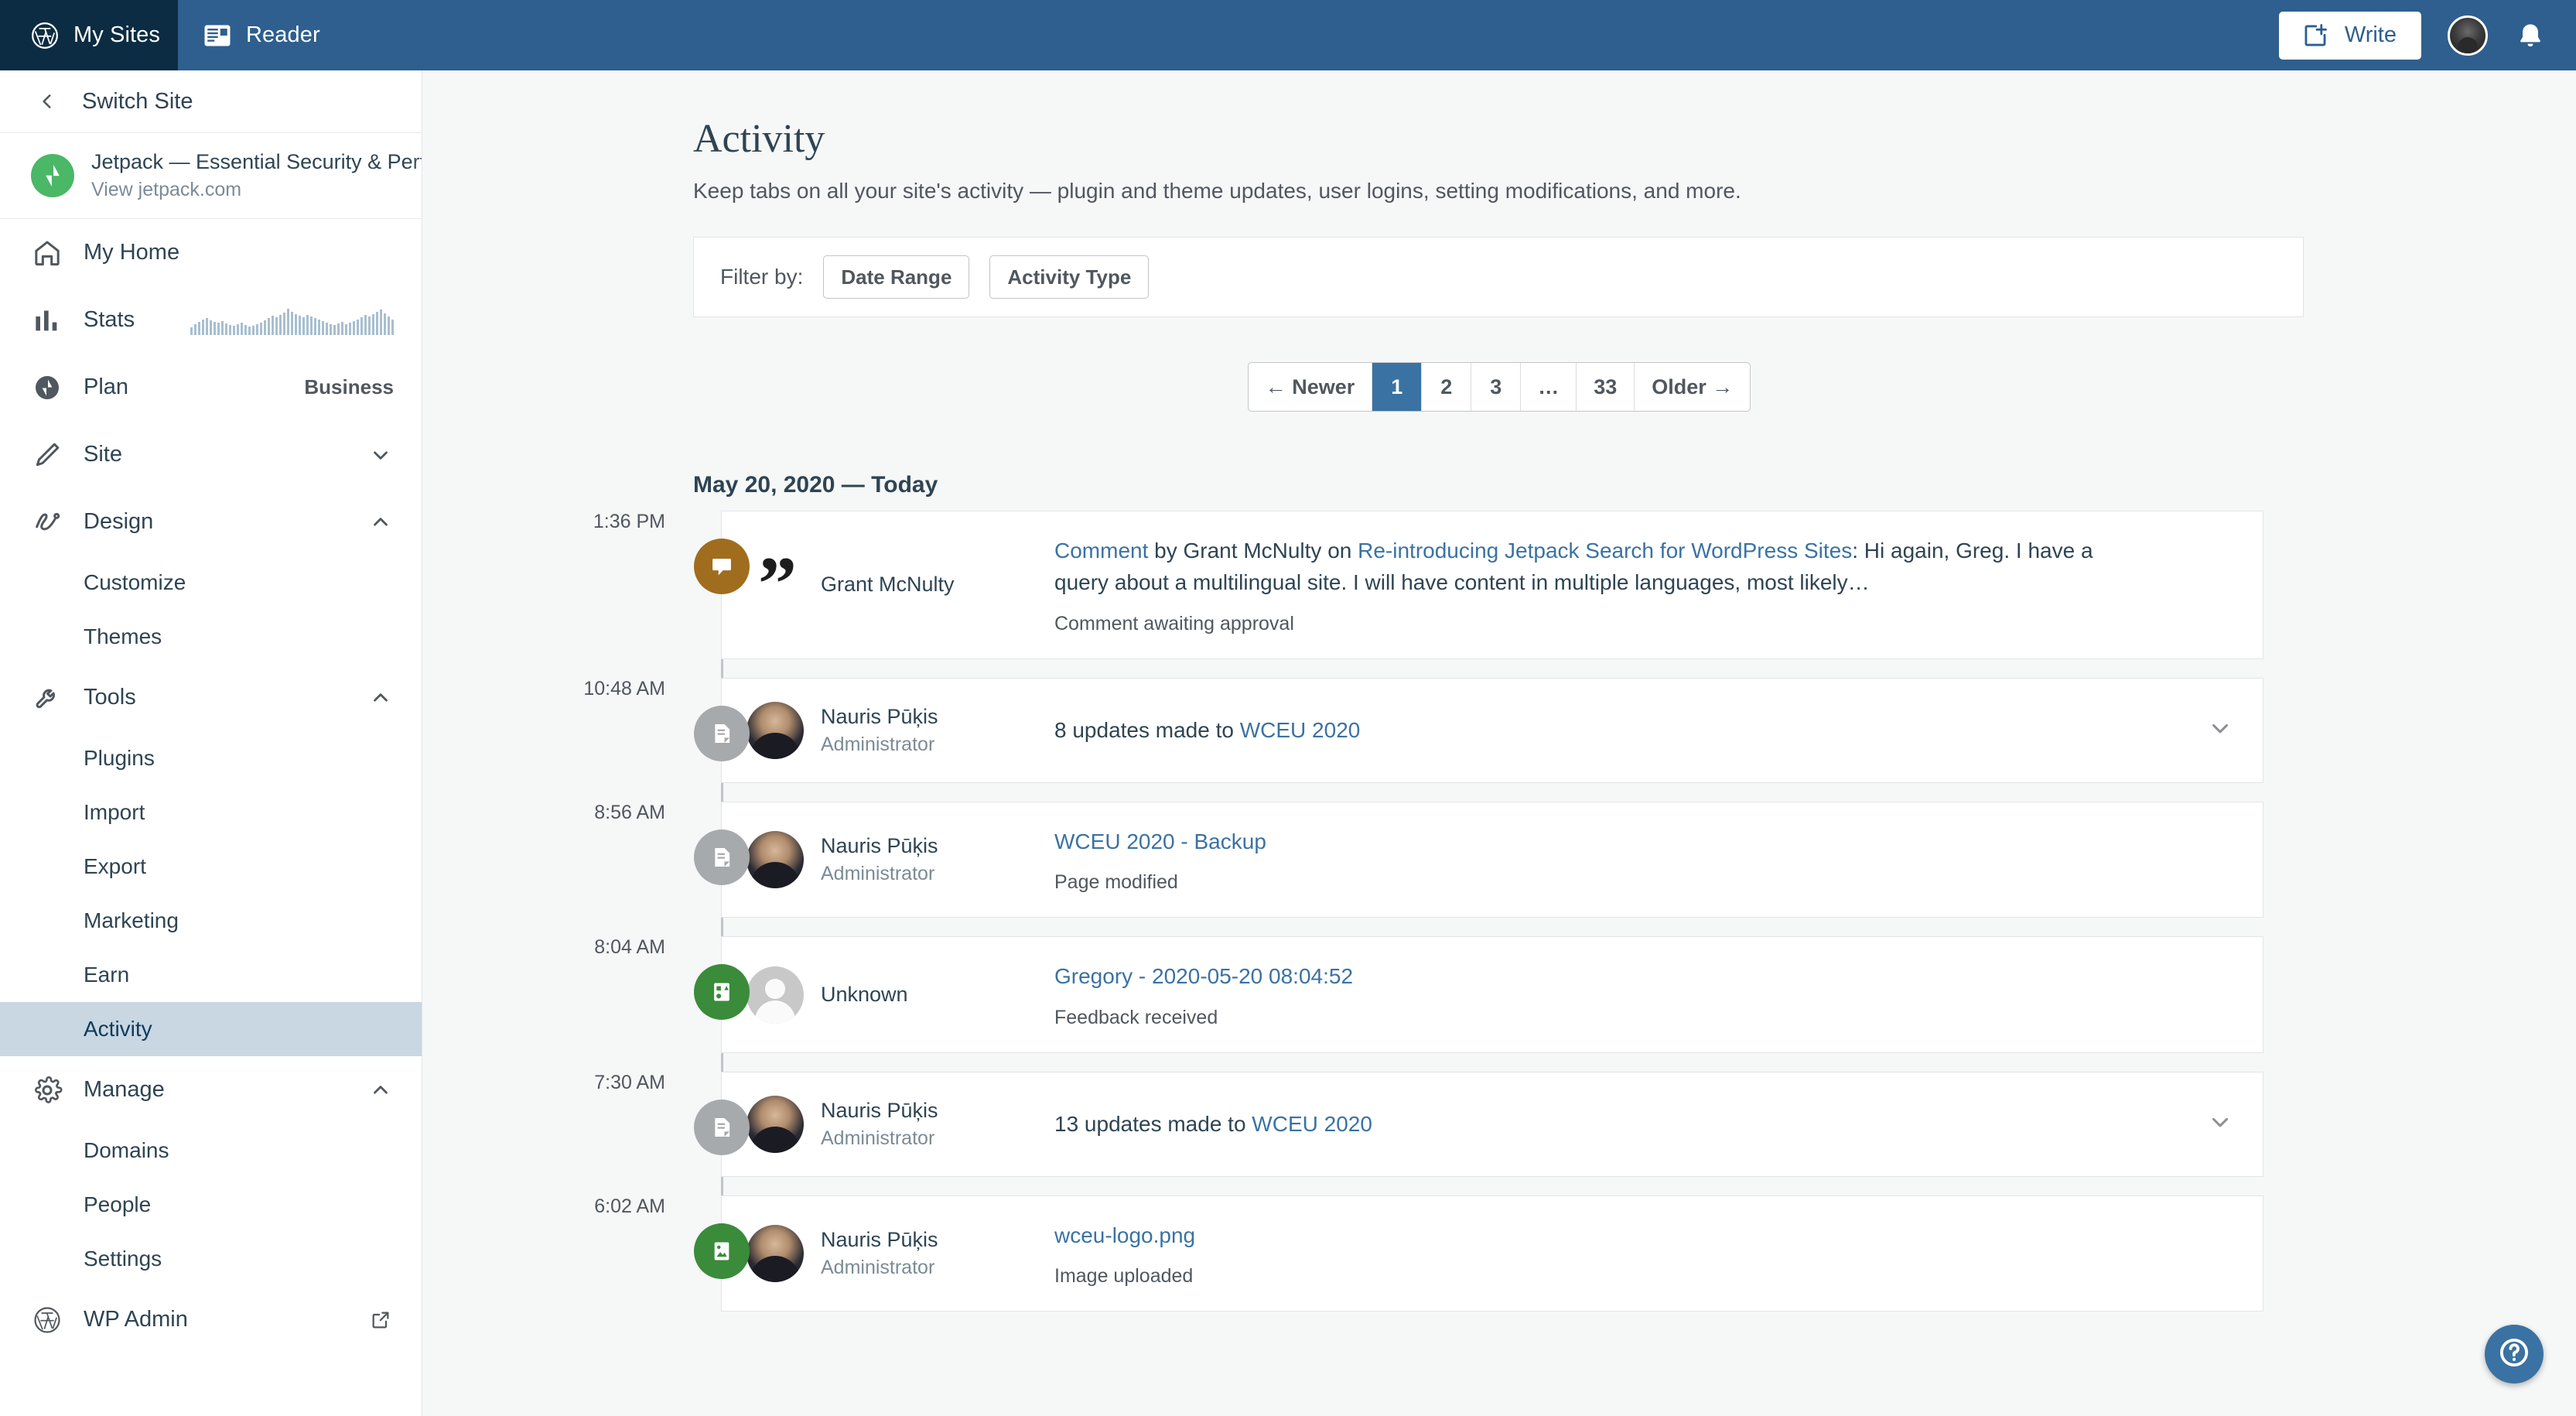 Image resolution: width=2576 pixels, height=1416 pixels. Describe the element at coordinates (211, 758) in the screenshot. I see `sidebar-item-plugins: Plugins` at that location.